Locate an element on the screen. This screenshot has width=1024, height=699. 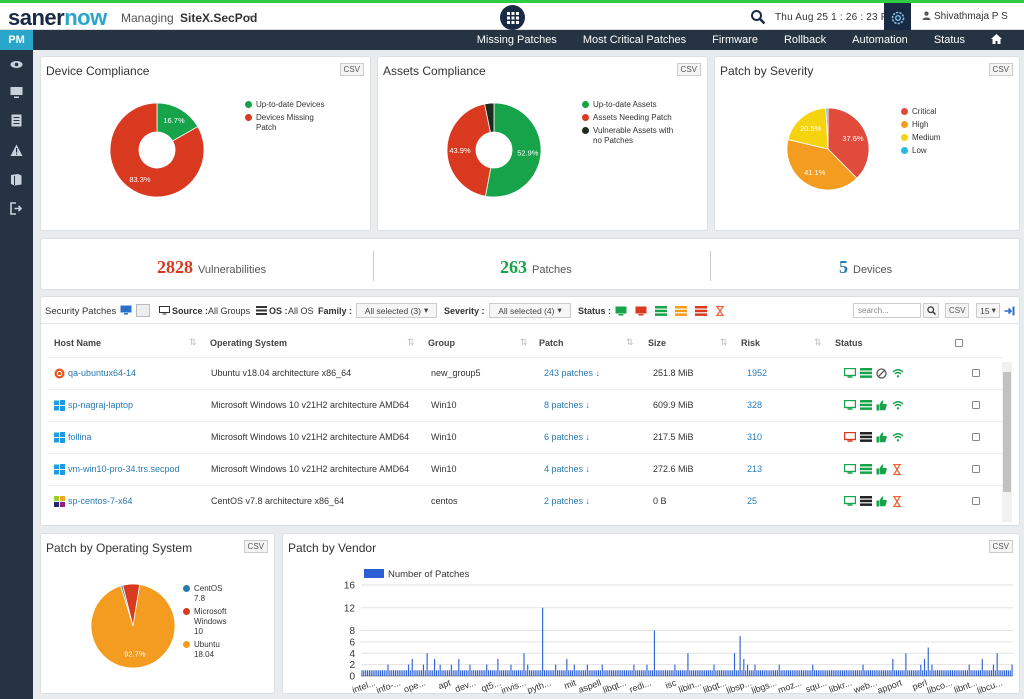
sort-desc-icon: ⇅ is located at coordinates (818, 342).